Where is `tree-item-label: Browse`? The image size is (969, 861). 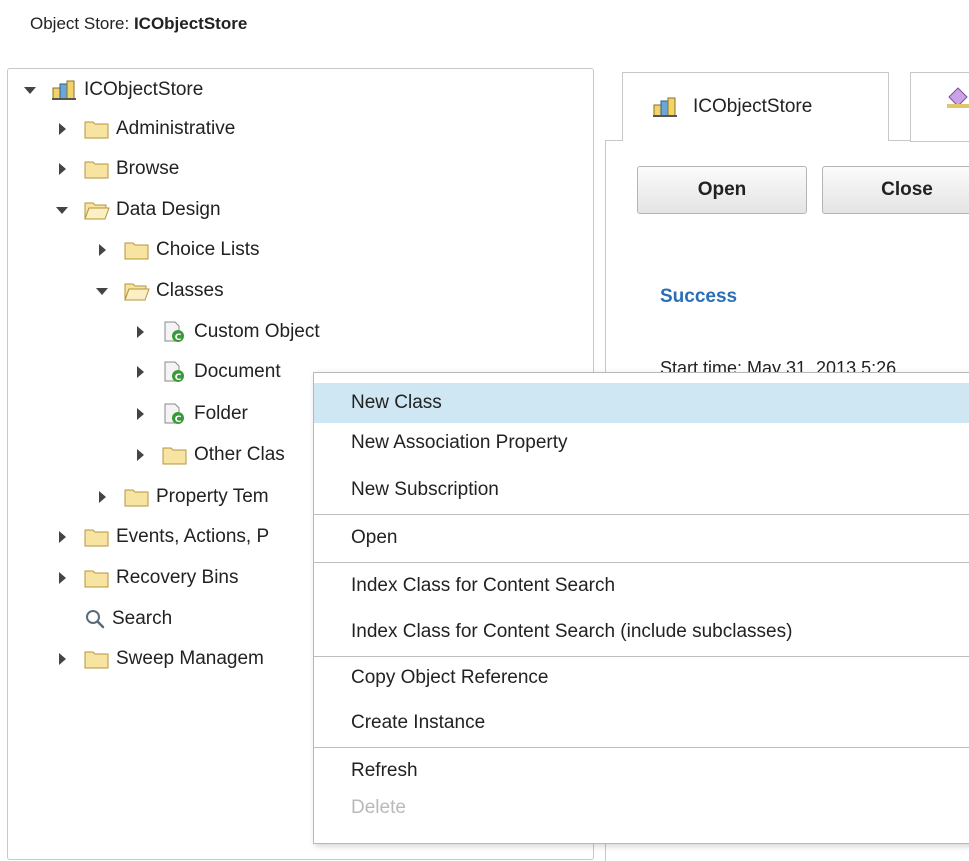 tree-item-label: Browse is located at coordinates (148, 168).